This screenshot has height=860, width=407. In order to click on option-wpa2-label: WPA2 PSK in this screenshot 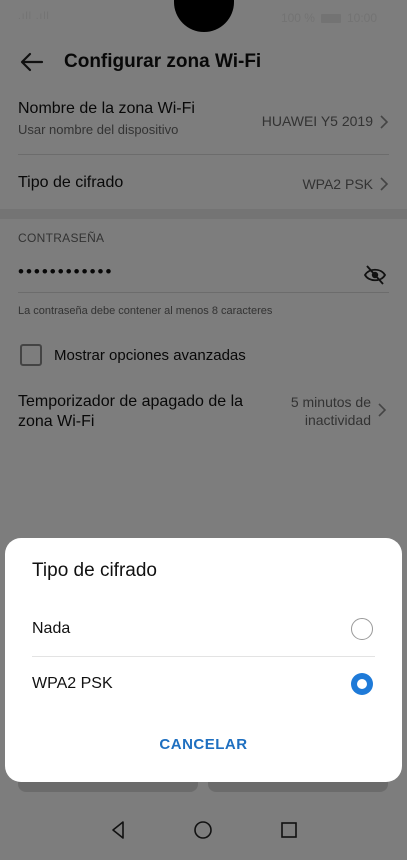, I will do `click(72, 683)`.